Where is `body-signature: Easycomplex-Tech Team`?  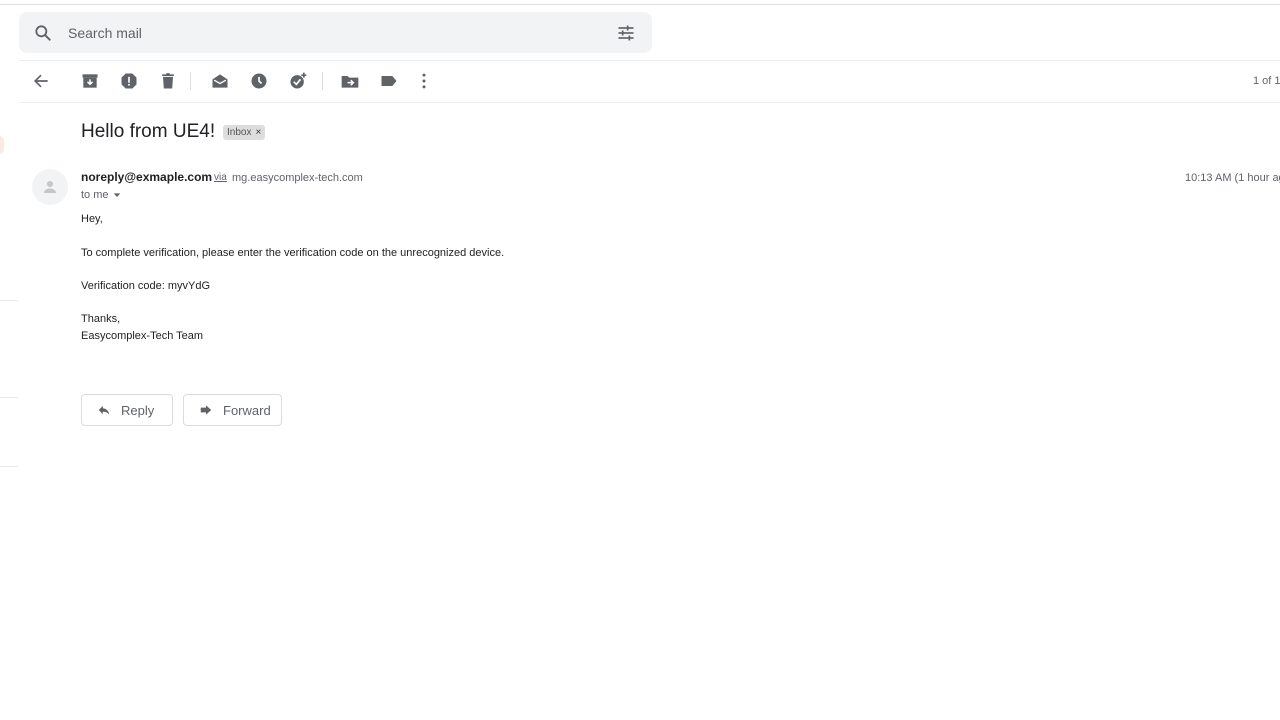 body-signature: Easycomplex-Tech Team is located at coordinates (142, 336).